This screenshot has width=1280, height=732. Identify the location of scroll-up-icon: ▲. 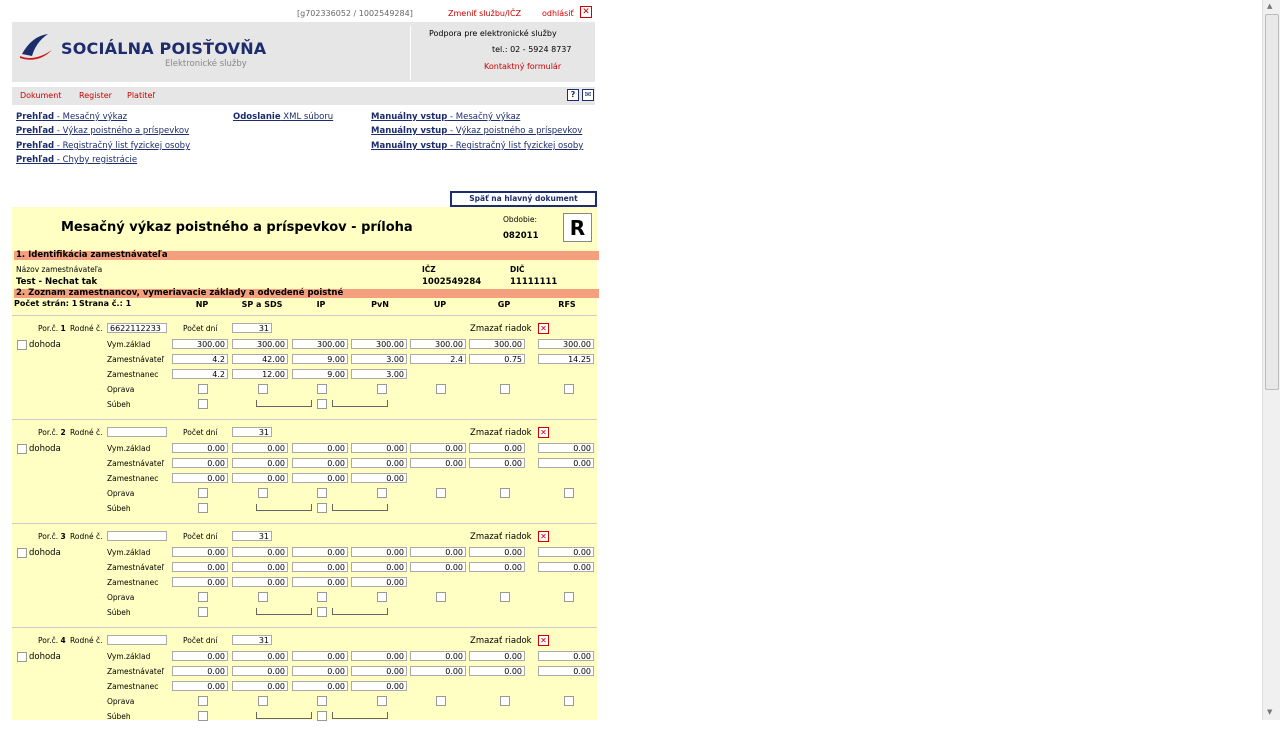
(1269, 6).